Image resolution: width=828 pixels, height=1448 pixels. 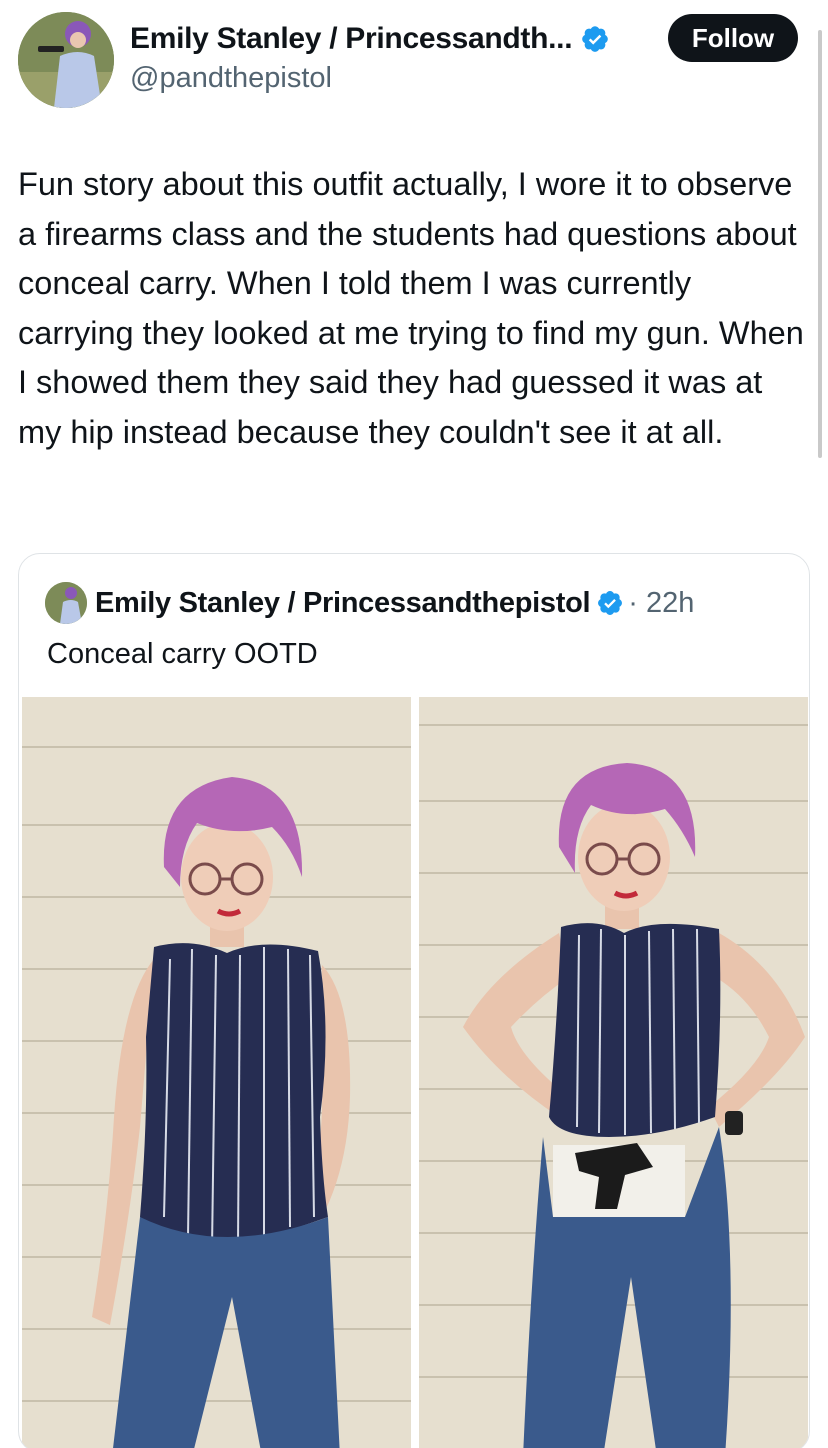 What do you see at coordinates (66, 60) in the screenshot?
I see `author-avatar` at bounding box center [66, 60].